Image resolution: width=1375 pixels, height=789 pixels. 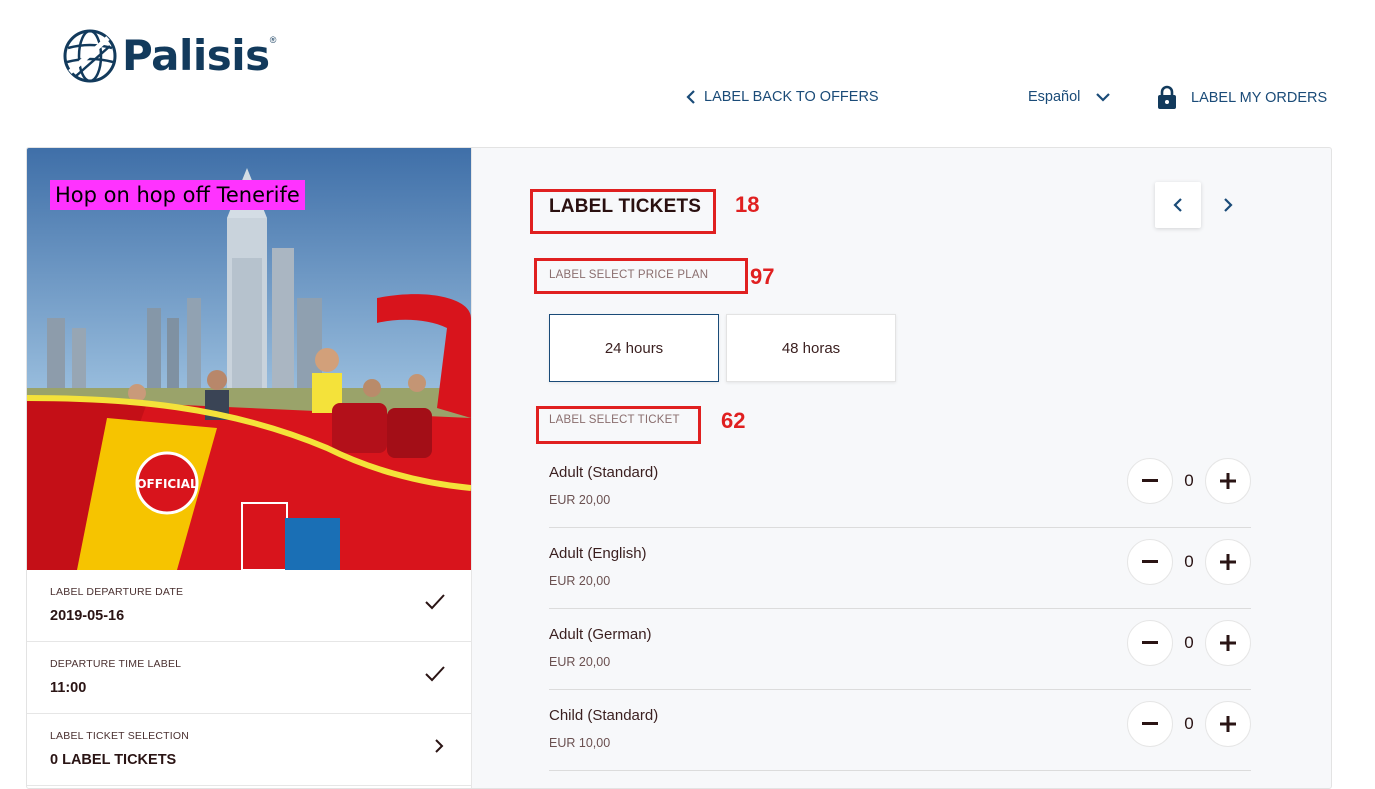 I want to click on summary-ticket-selection: LABEL TICKET SELECTION 0 LABEL TICKETS, so click(x=249, y=750).